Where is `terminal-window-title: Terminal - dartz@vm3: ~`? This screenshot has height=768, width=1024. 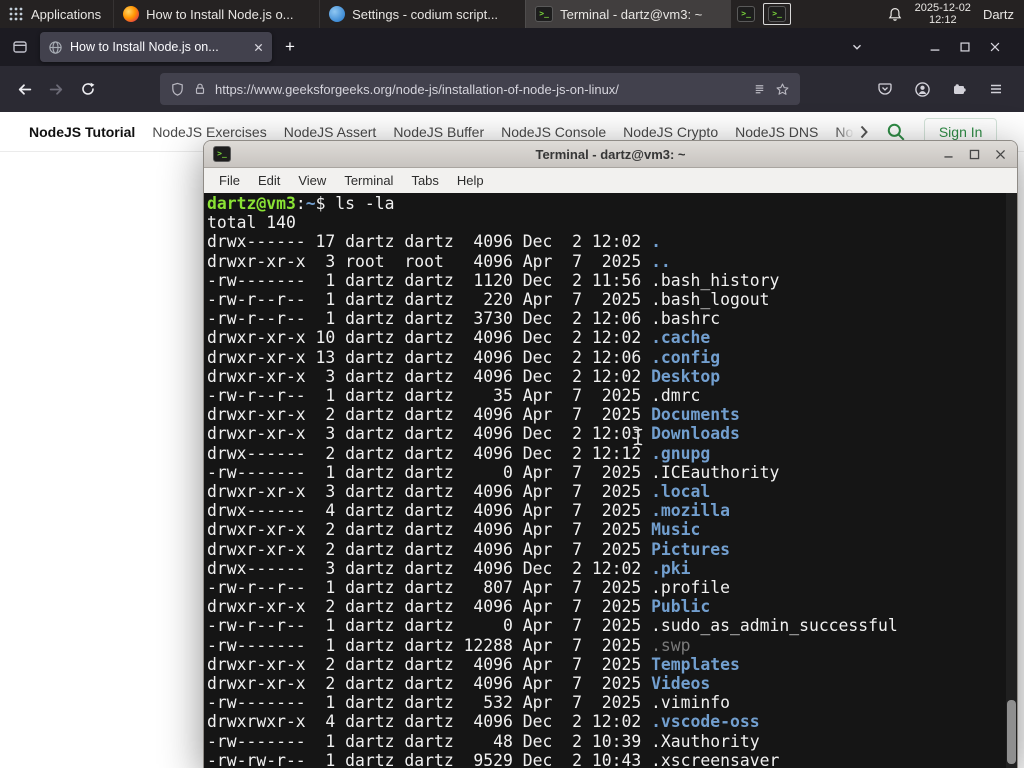 terminal-window-title: Terminal - dartz@vm3: ~ is located at coordinates (610, 154).